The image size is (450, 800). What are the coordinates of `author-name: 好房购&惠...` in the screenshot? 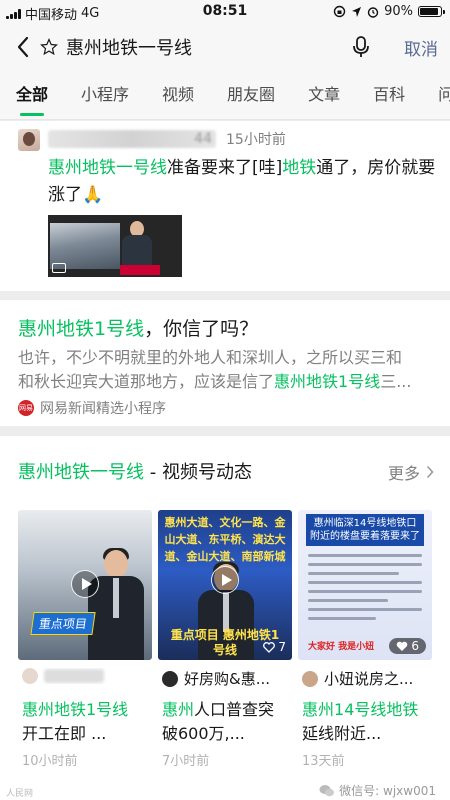 It's located at (227, 679).